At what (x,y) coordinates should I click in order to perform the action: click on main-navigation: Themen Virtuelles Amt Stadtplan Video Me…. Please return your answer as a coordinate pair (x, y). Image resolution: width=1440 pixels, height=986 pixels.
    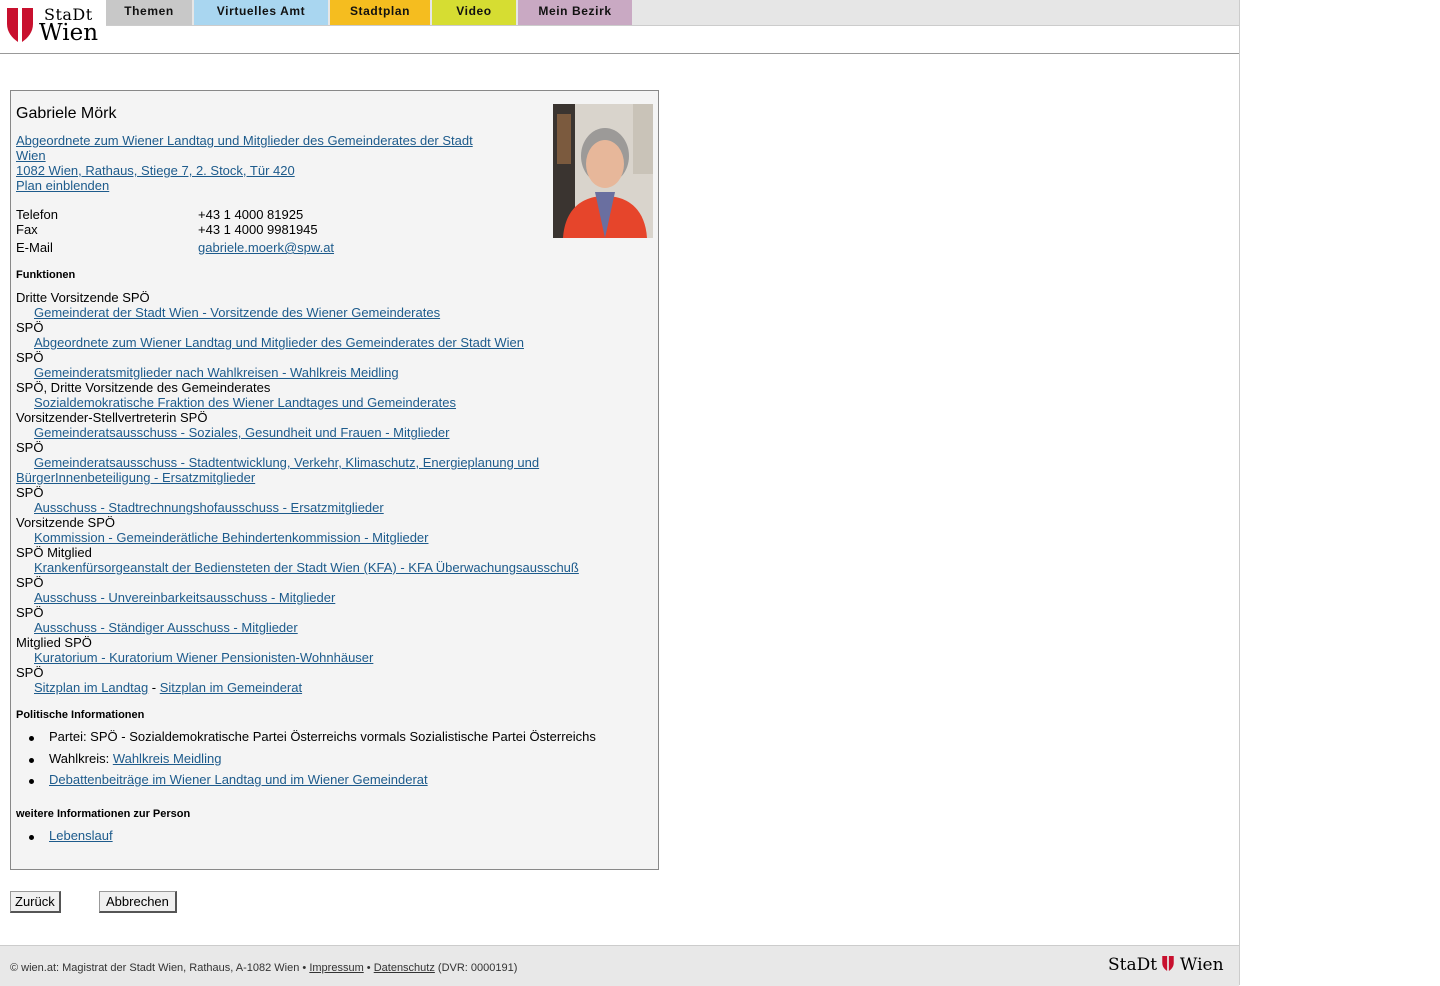
    Looking at the image, I should click on (672, 13).